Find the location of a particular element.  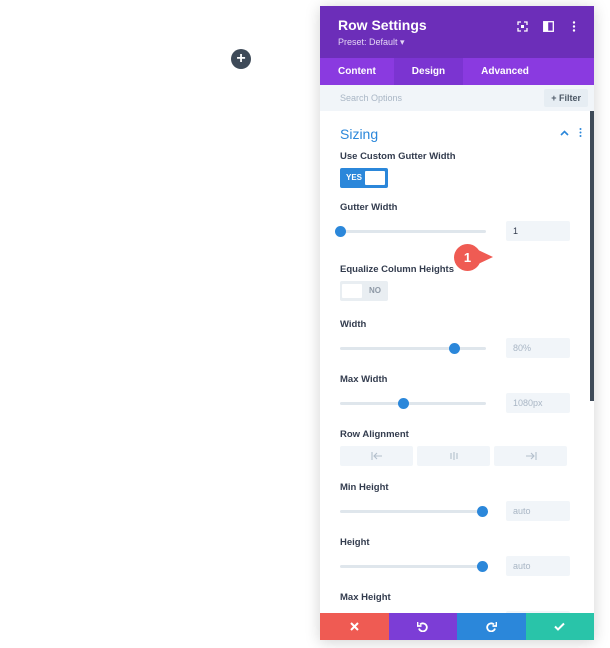

max-width-slider is located at coordinates (413, 403).